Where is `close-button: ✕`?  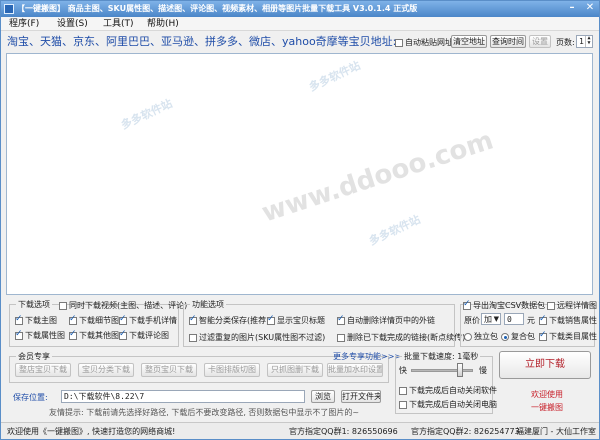
close-button: ✕ is located at coordinates (590, 8).